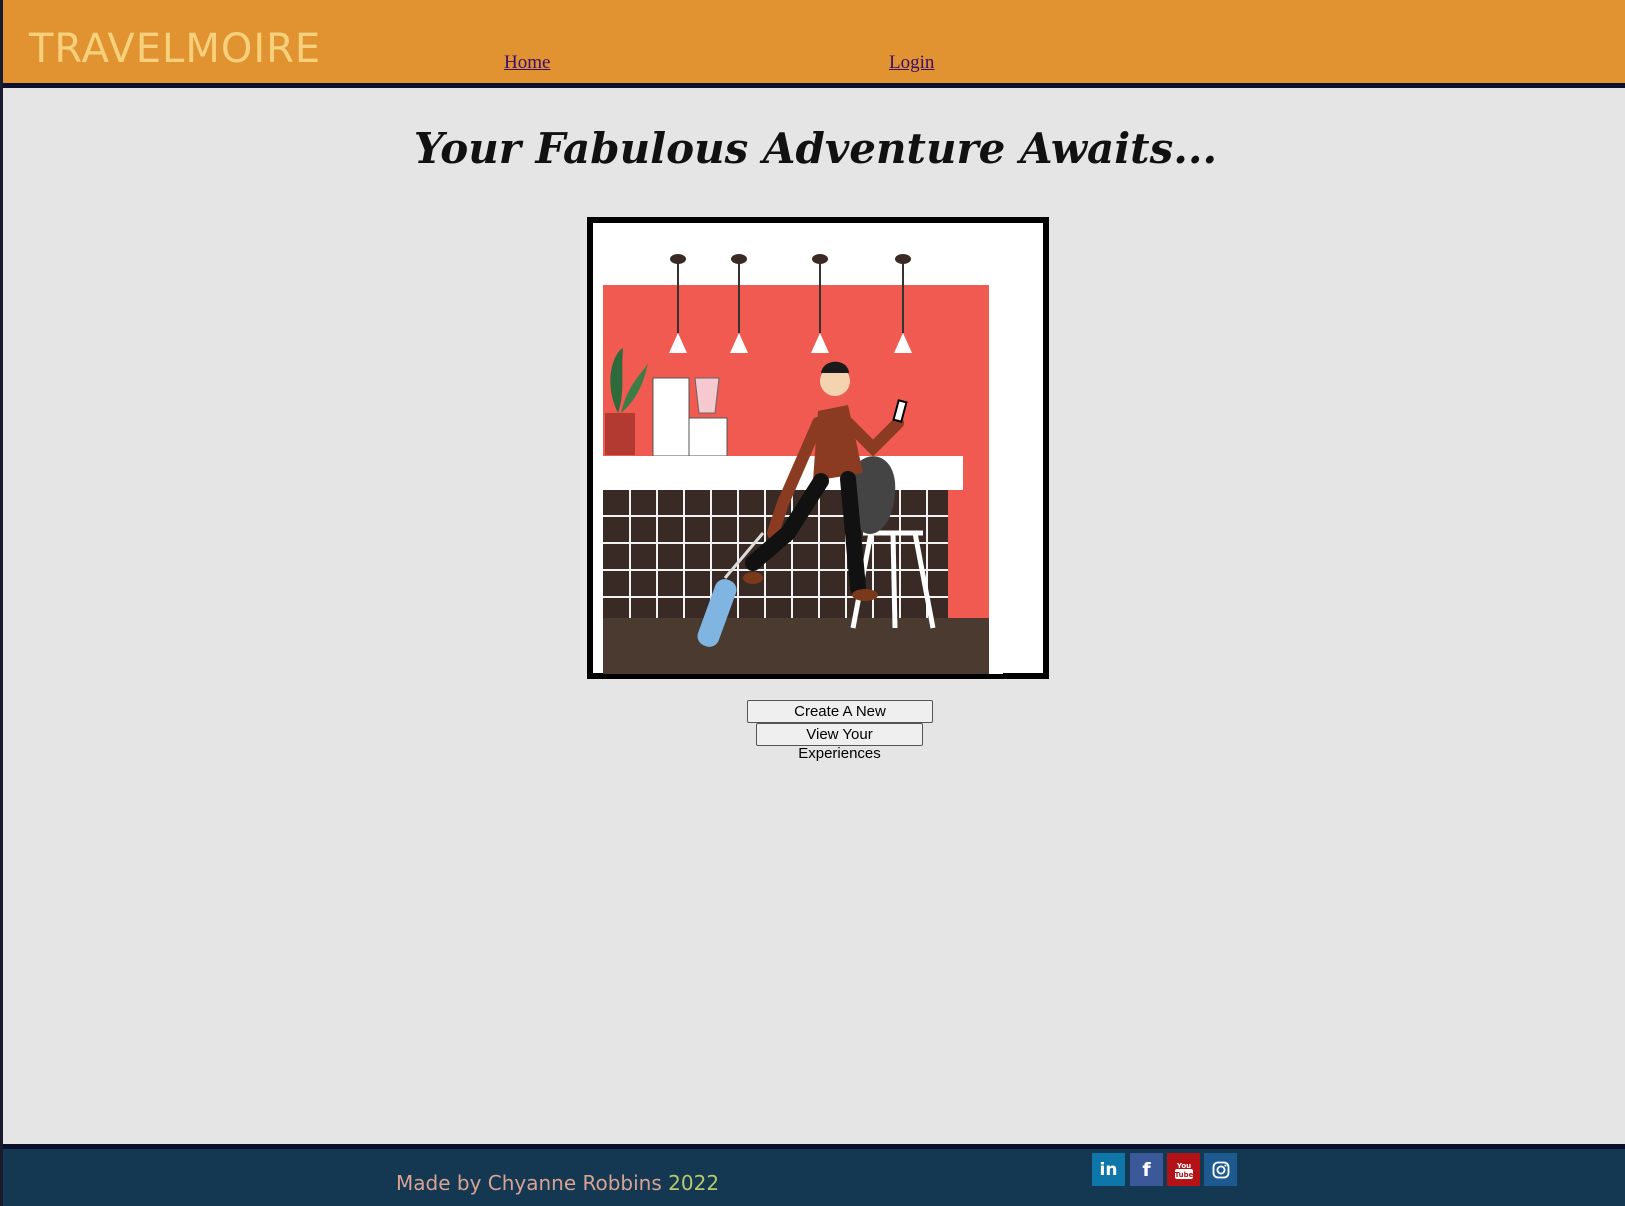 The height and width of the screenshot is (1206, 1625). I want to click on traveler-illustration, so click(803, 453).